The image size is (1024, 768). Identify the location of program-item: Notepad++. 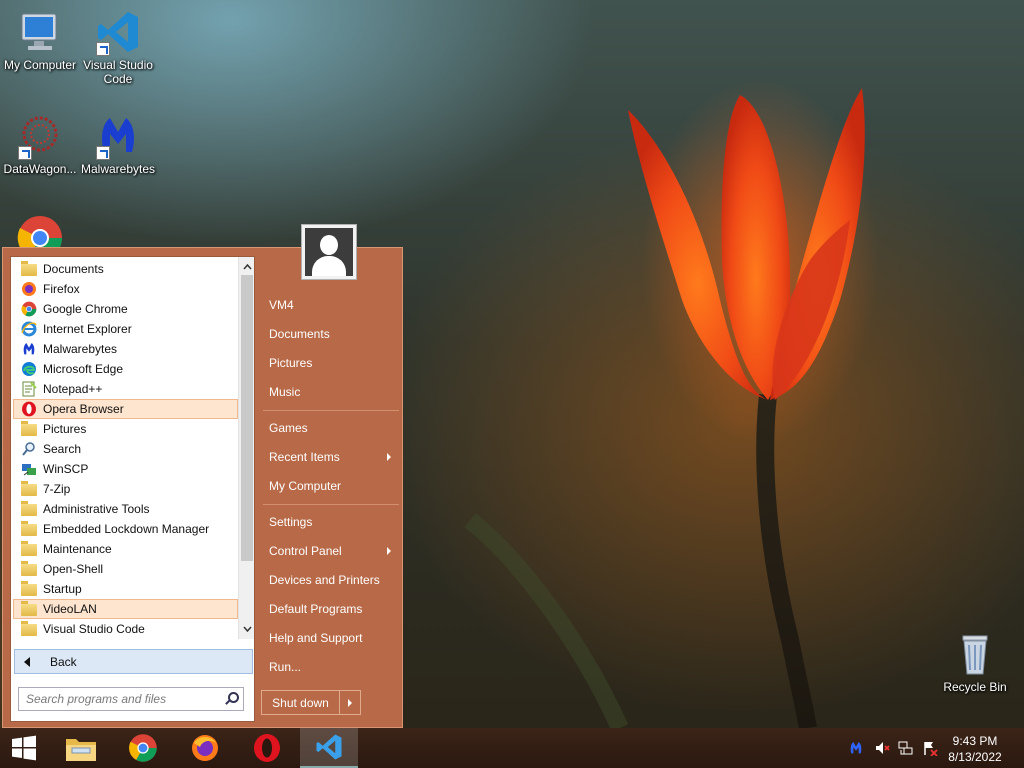
(125, 389).